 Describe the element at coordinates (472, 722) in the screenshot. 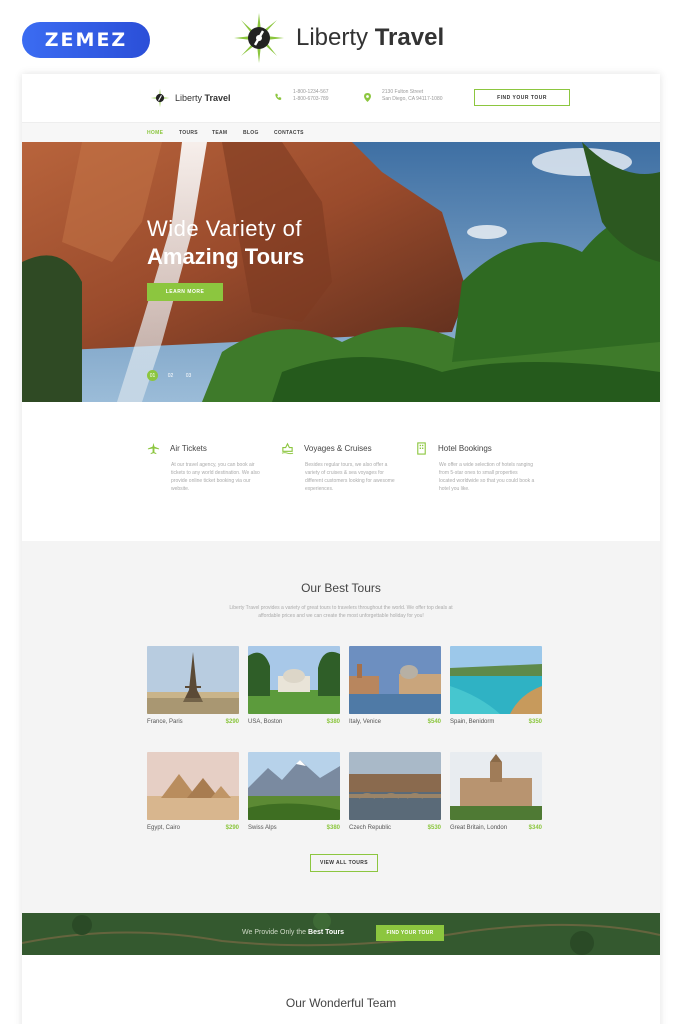

I see `tour-place: Spain, Benidorm` at that location.